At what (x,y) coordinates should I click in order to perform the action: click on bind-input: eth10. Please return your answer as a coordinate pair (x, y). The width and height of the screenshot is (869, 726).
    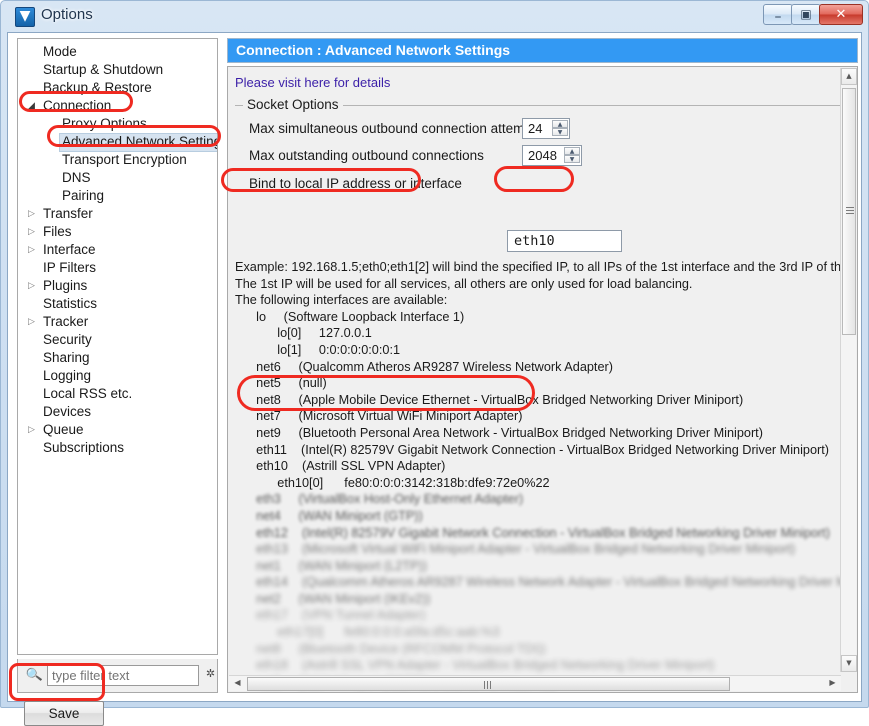
    Looking at the image, I should click on (564, 241).